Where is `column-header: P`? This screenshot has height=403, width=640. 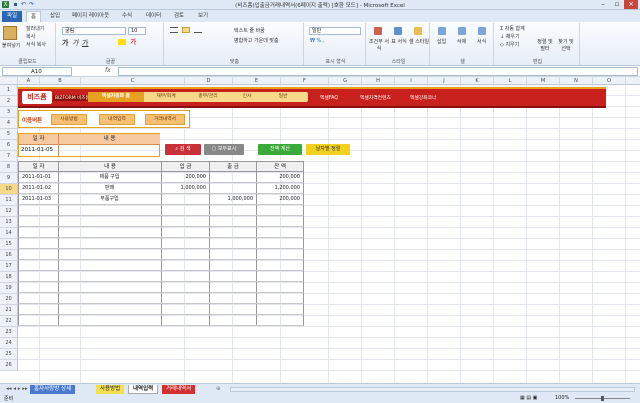
column-header: P is located at coordinates (633, 81).